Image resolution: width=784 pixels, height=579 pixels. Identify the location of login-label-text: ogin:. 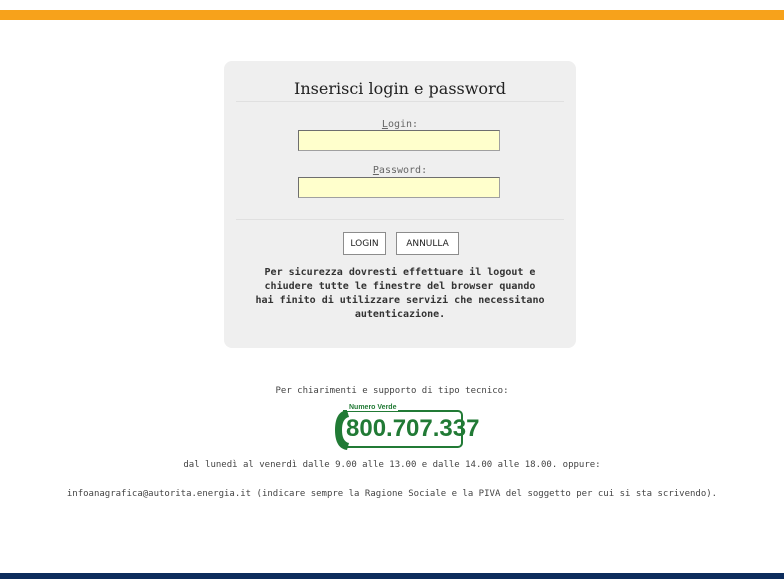
(403, 124).